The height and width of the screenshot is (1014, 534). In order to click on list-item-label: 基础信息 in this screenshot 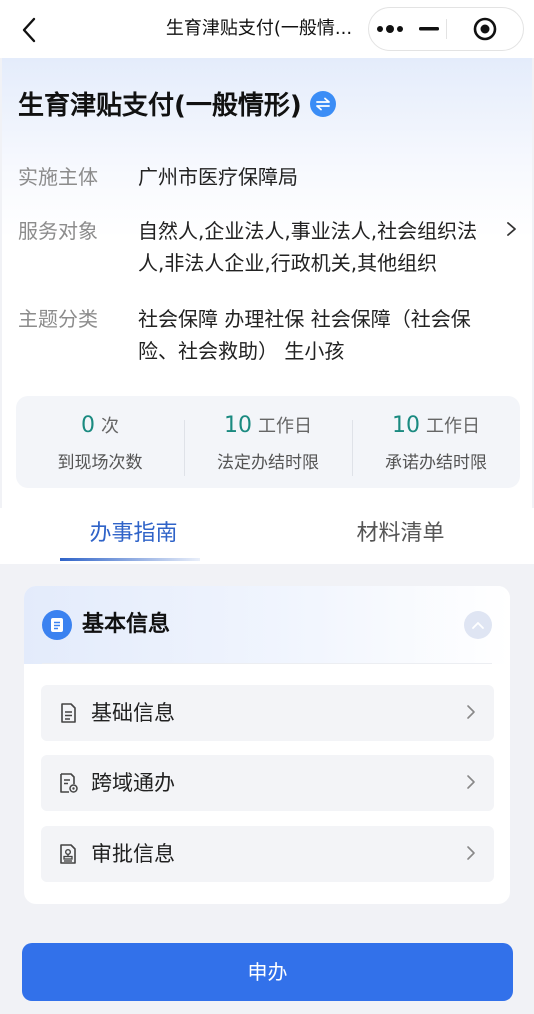, I will do `click(133, 713)`.